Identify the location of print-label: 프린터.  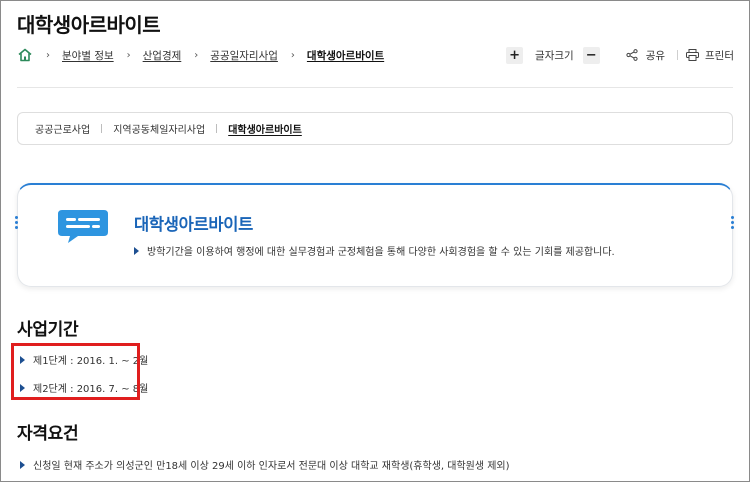
(719, 55).